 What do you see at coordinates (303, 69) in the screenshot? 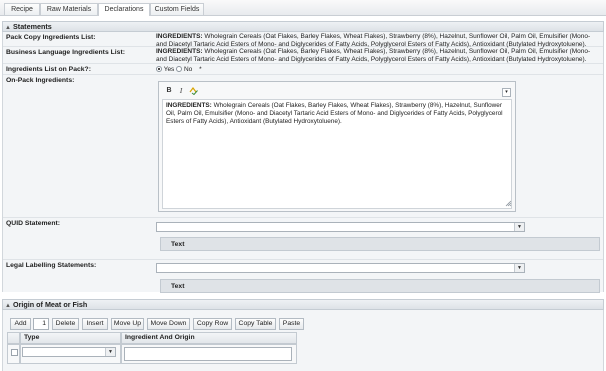
I see `on-pack-question-row: Ingredients List on Pack?: Yes No *` at bounding box center [303, 69].